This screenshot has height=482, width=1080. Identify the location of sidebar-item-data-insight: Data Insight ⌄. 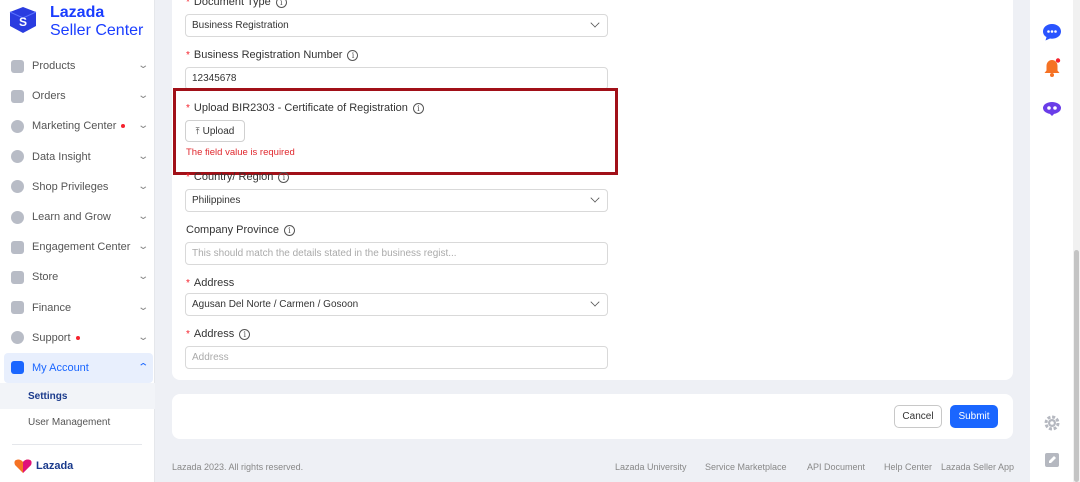
(77, 157).